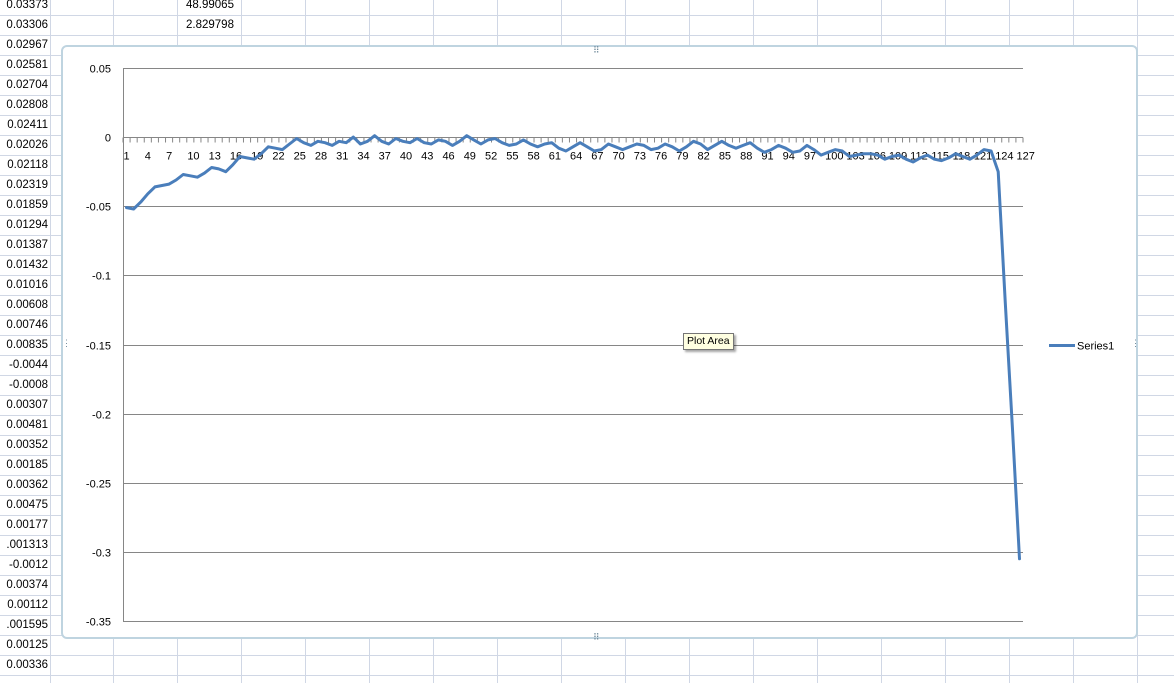  Describe the element at coordinates (24, 405) in the screenshot. I see `cell-a: 0.00307` at that location.